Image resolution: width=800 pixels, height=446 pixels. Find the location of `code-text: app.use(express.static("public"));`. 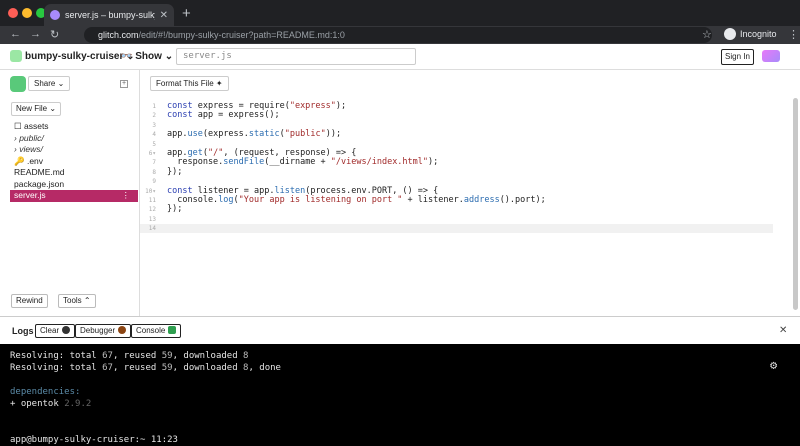

code-text: app.use(express.static("public")); is located at coordinates (254, 134).